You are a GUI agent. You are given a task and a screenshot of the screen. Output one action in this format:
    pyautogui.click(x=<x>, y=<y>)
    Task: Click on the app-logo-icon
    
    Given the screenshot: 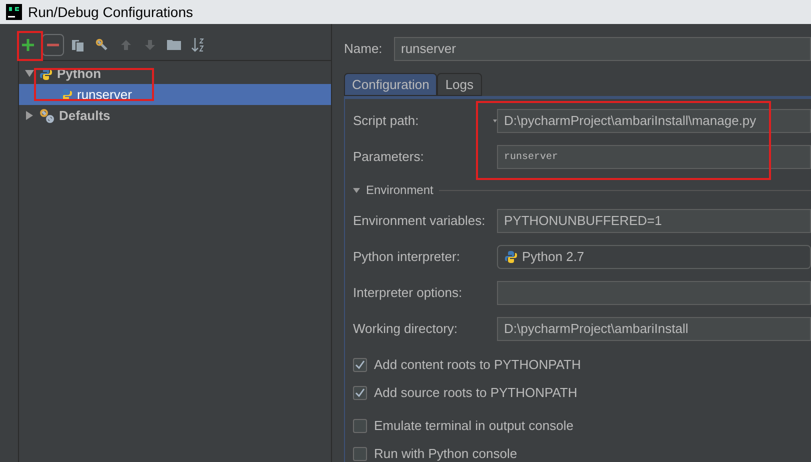 What is the action you would take?
    pyautogui.click(x=14, y=12)
    